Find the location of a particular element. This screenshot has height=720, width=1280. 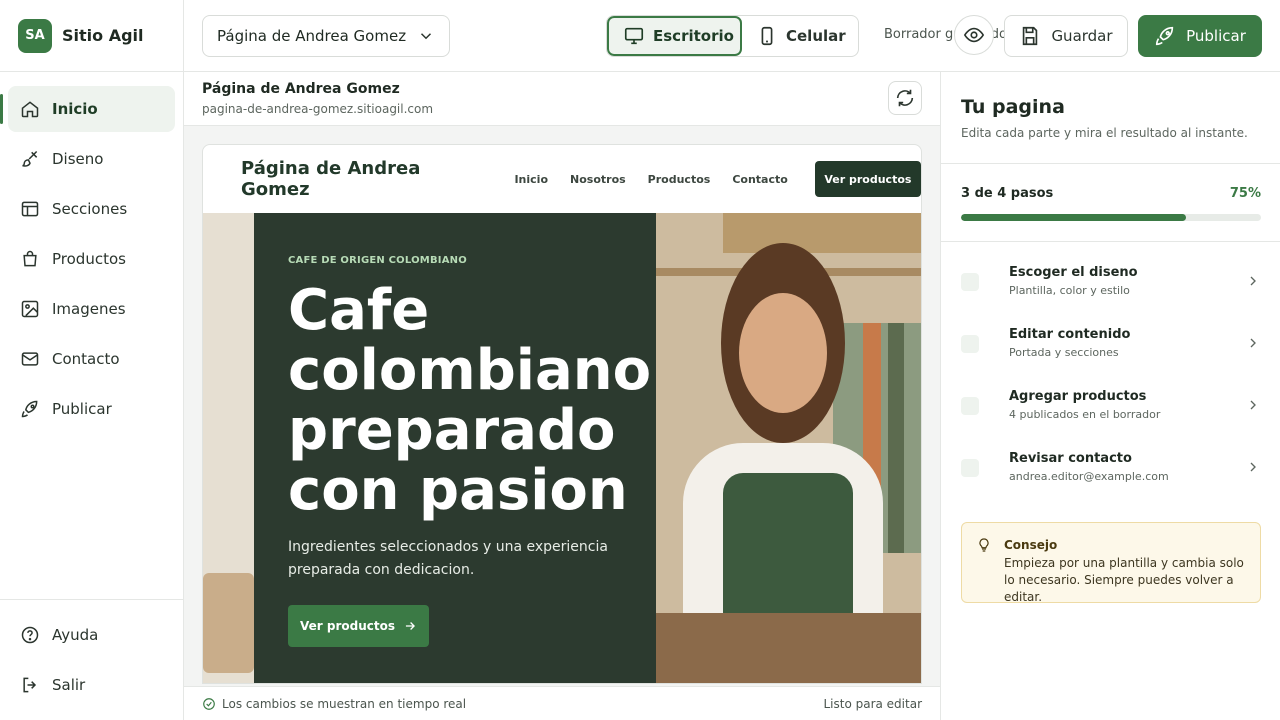

refresh-icon is located at coordinates (905, 98).